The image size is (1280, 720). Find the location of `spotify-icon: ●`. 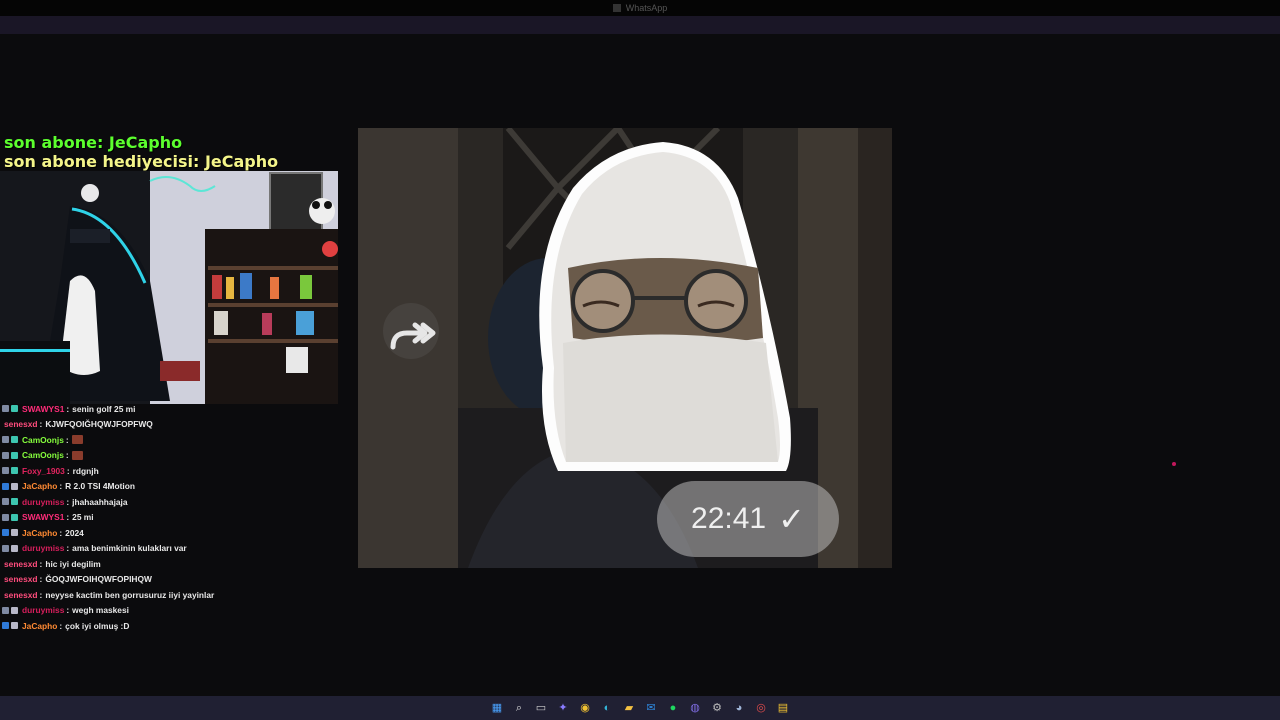

spotify-icon: ● is located at coordinates (673, 708).